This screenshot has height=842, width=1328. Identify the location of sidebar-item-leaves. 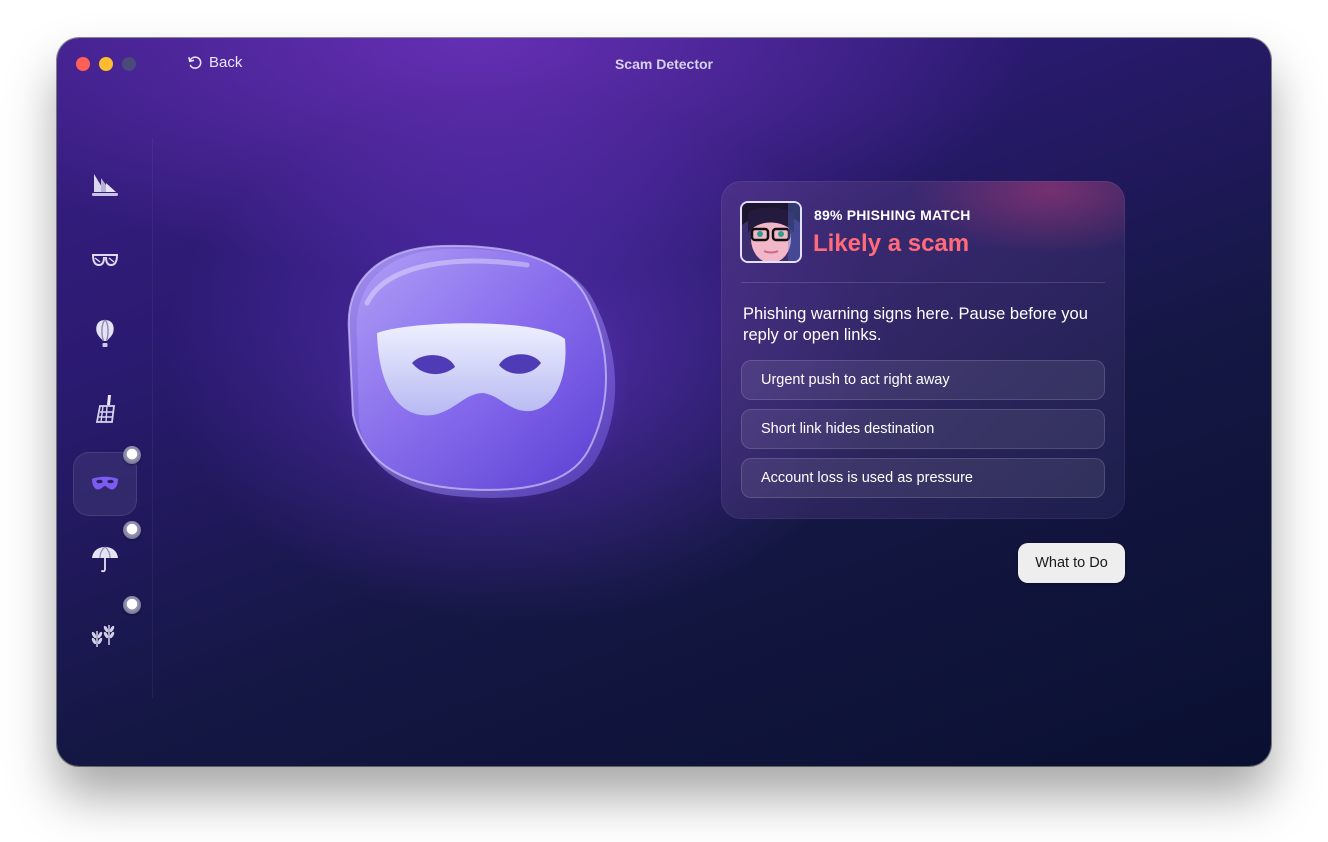
(107, 631).